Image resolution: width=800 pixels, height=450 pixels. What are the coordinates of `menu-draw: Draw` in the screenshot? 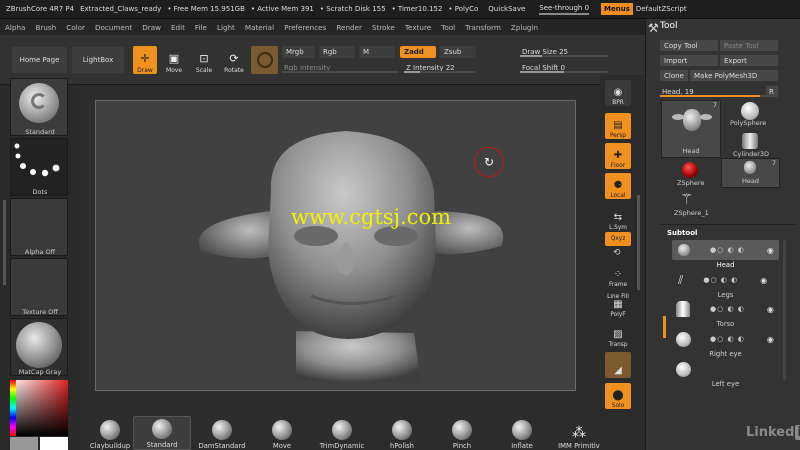 It's located at (151, 27).